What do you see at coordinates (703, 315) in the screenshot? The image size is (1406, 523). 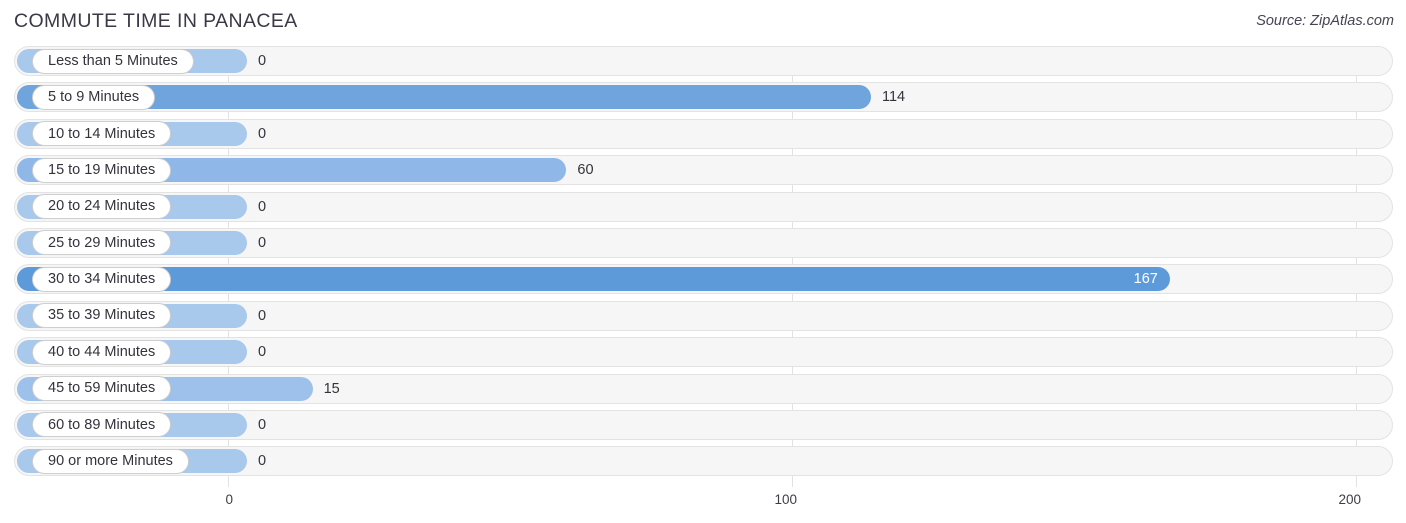 I see `bar-row: 35 to 39 Minutes 0` at bounding box center [703, 315].